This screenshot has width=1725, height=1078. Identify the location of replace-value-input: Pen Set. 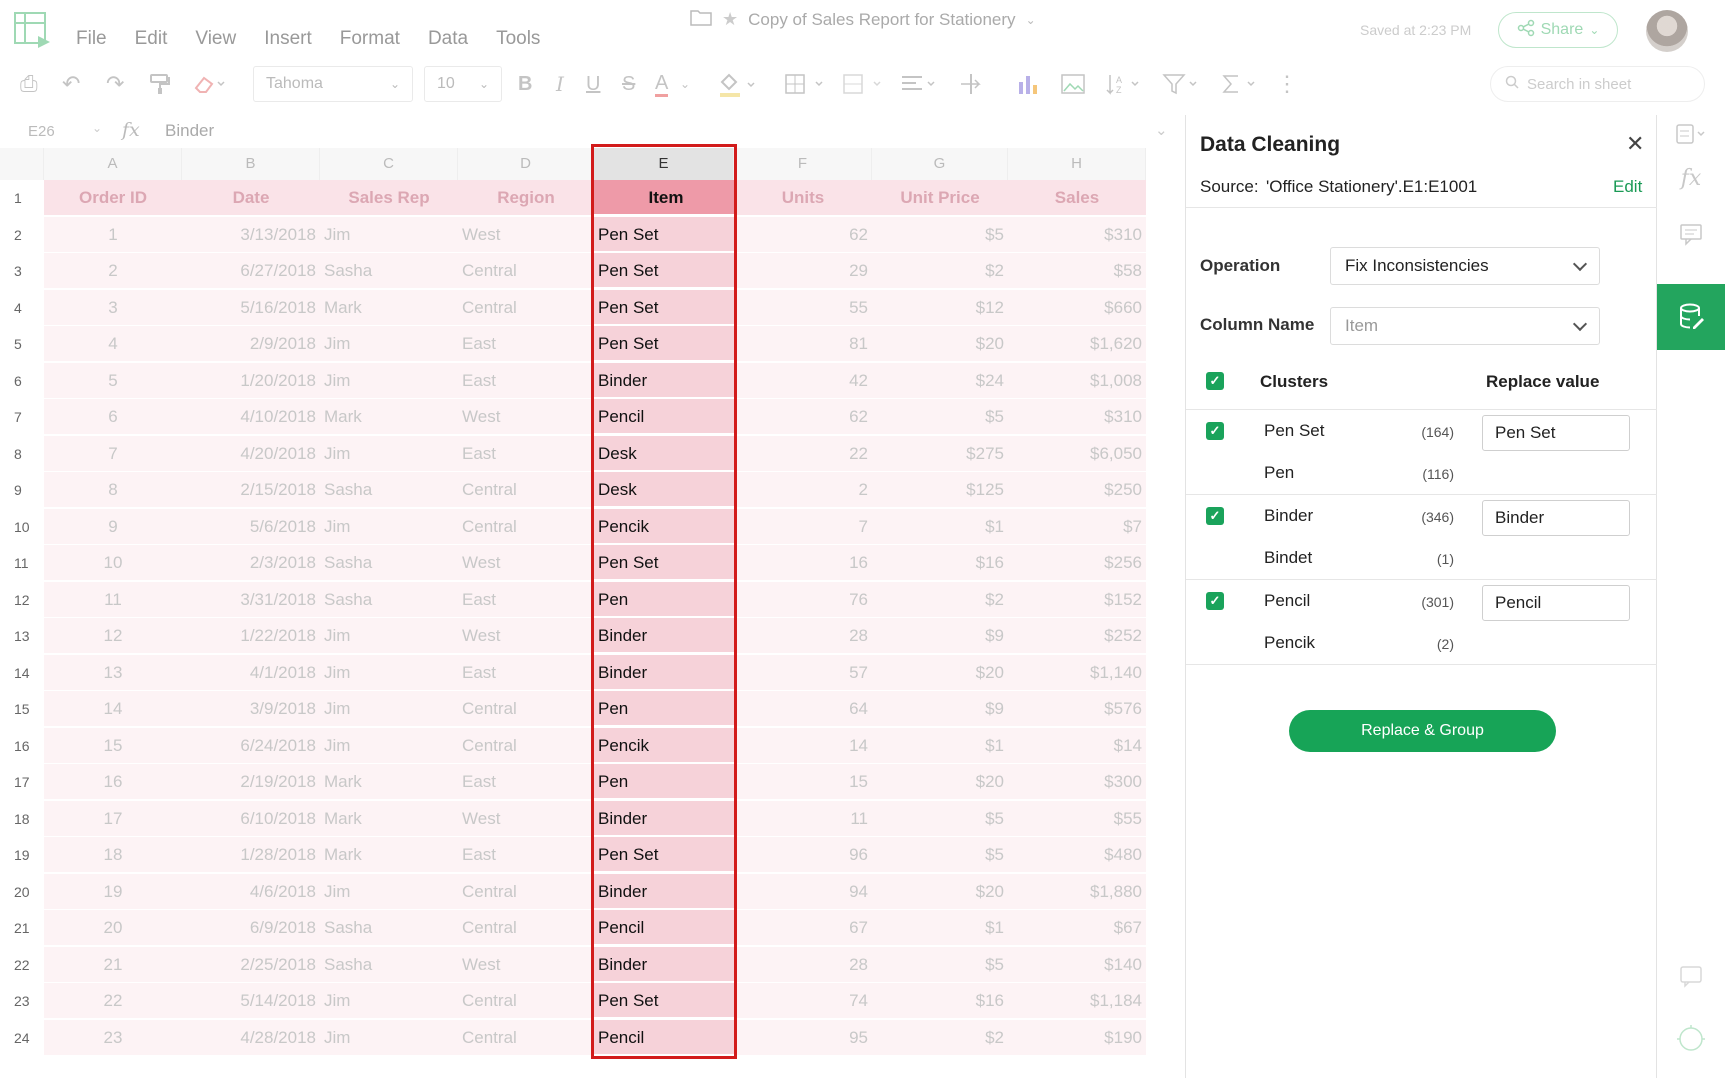
(1556, 433).